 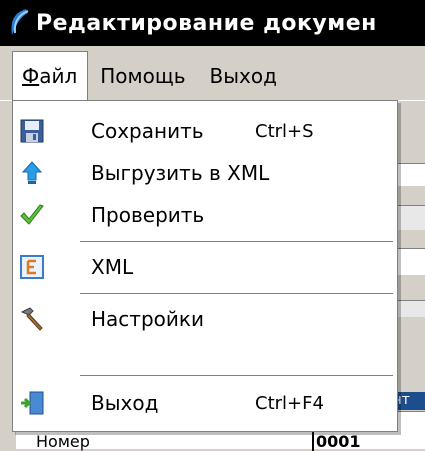 I want to click on menu-item-exit-label: Выход, so click(x=125, y=403).